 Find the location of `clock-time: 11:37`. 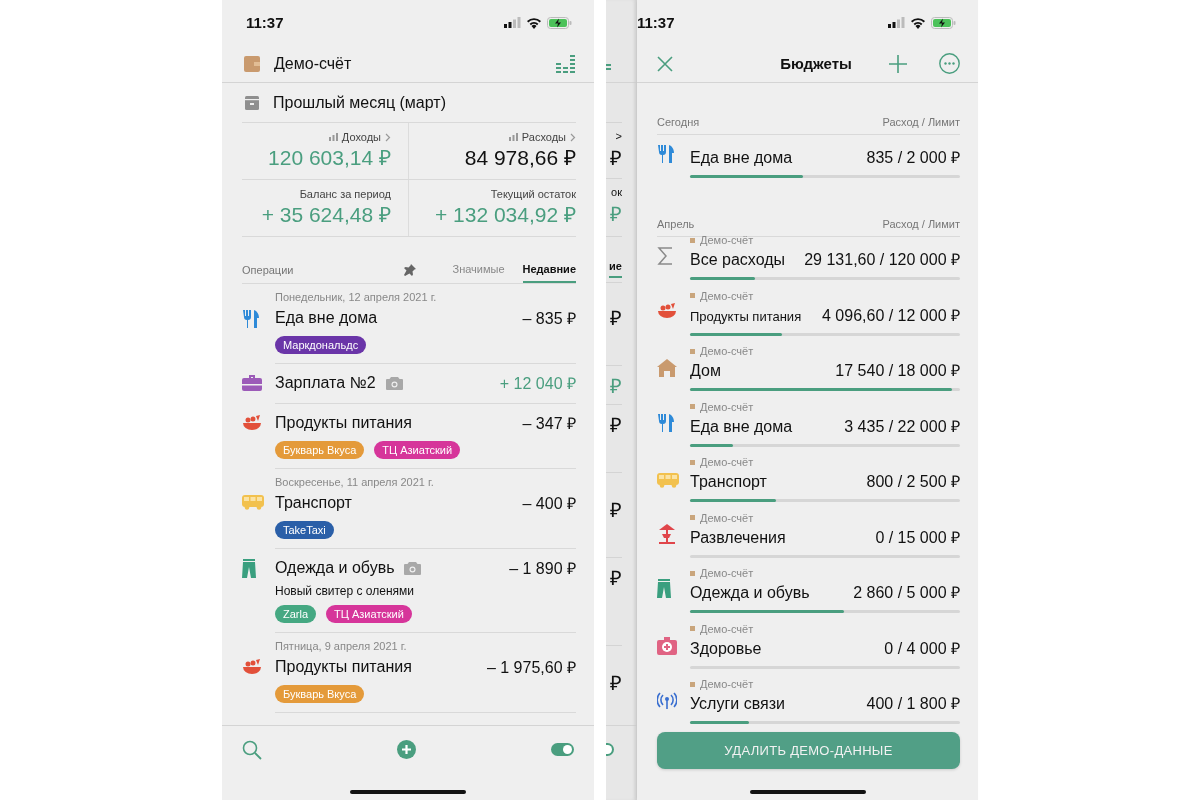

clock-time: 11:37 is located at coordinates (656, 22).